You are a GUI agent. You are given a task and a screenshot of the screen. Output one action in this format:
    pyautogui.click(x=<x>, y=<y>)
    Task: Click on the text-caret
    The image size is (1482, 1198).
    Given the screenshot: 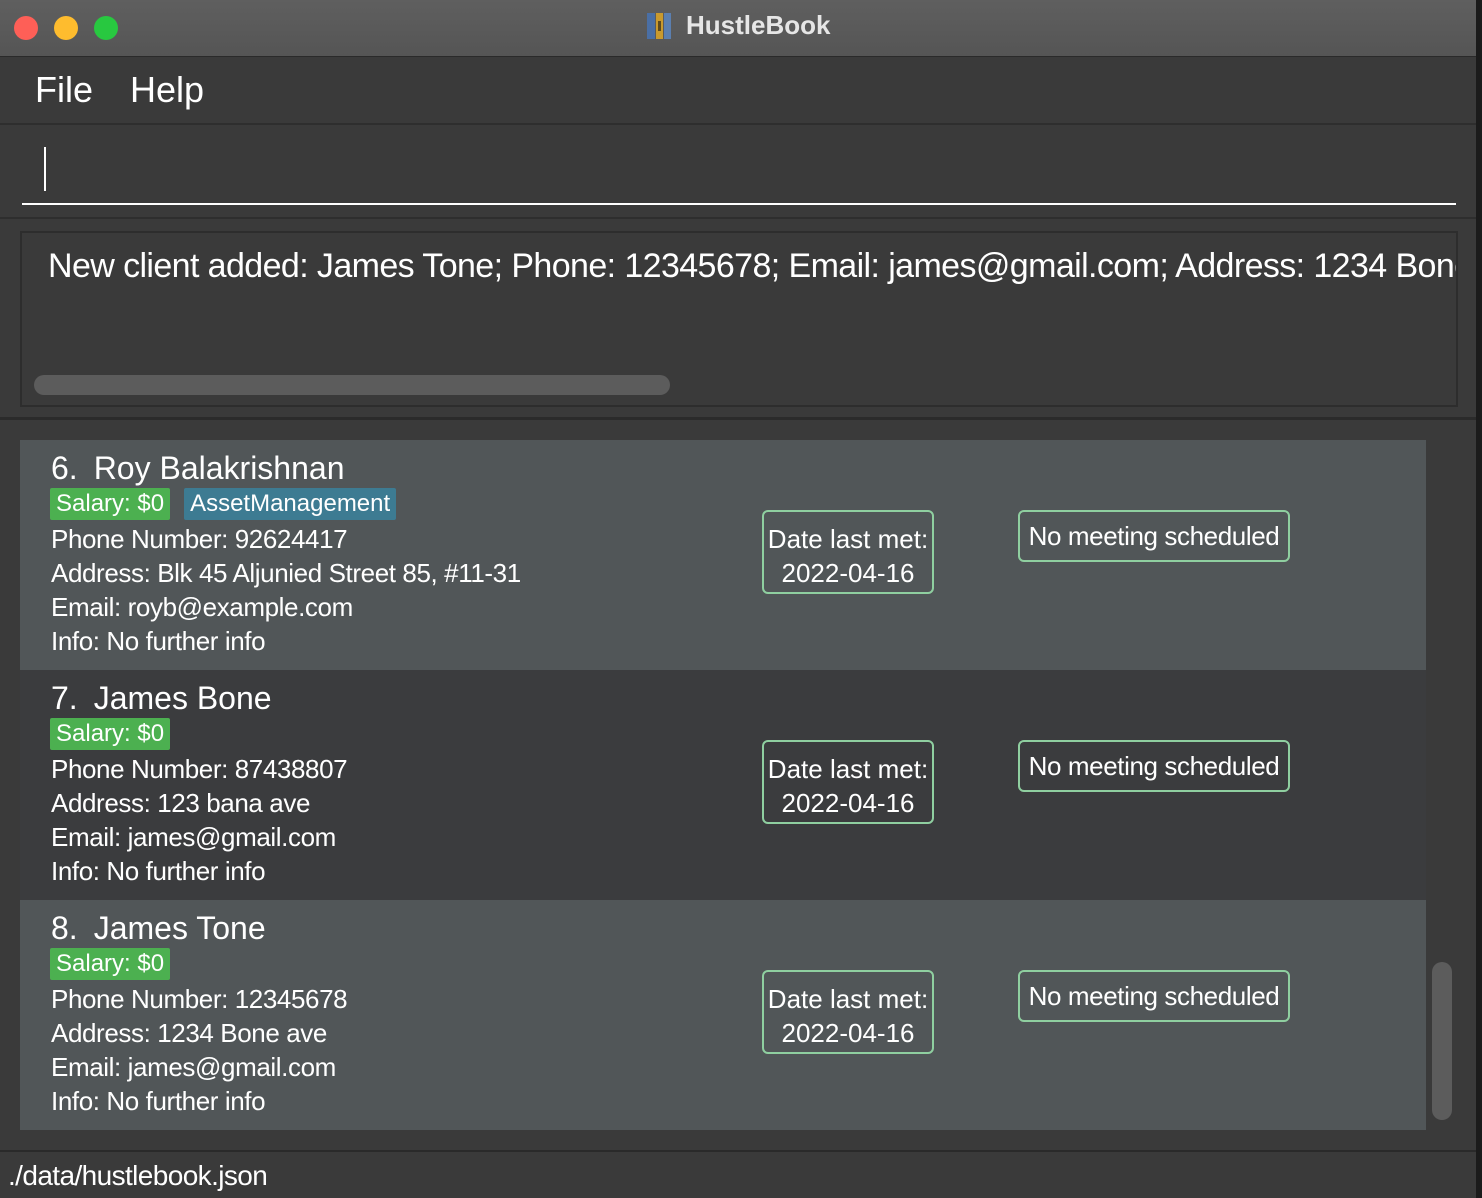 What is the action you would take?
    pyautogui.click(x=45, y=169)
    